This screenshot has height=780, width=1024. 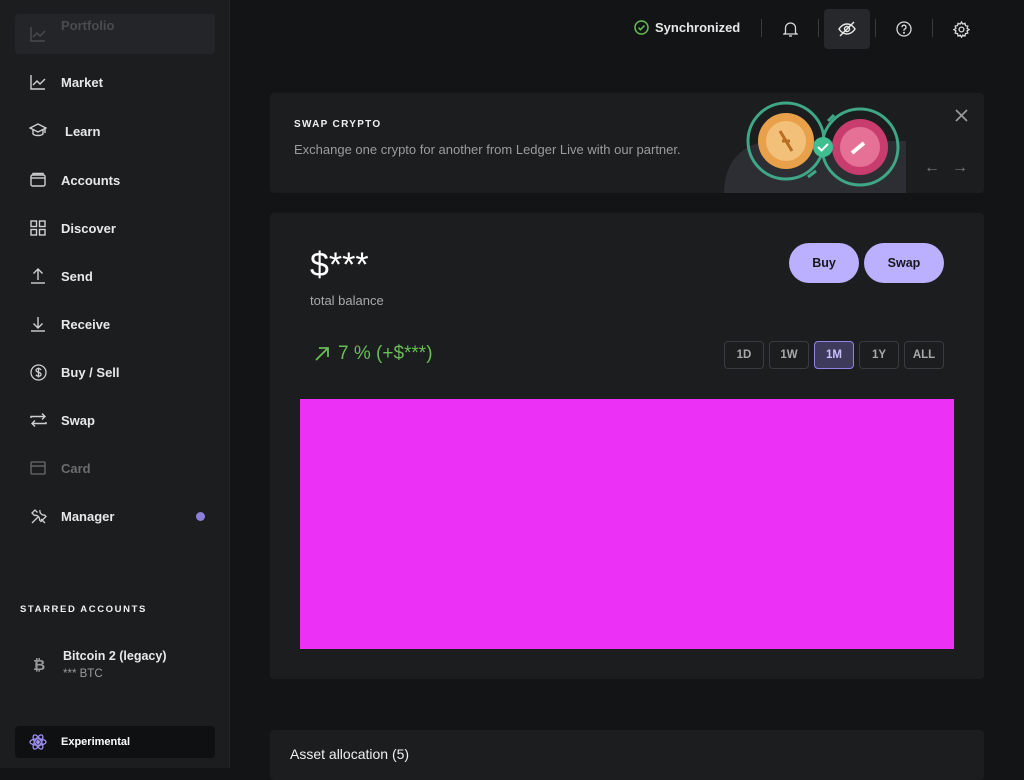 What do you see at coordinates (385, 353) in the screenshot?
I see `balance-change-value: 7 % (+$***)` at bounding box center [385, 353].